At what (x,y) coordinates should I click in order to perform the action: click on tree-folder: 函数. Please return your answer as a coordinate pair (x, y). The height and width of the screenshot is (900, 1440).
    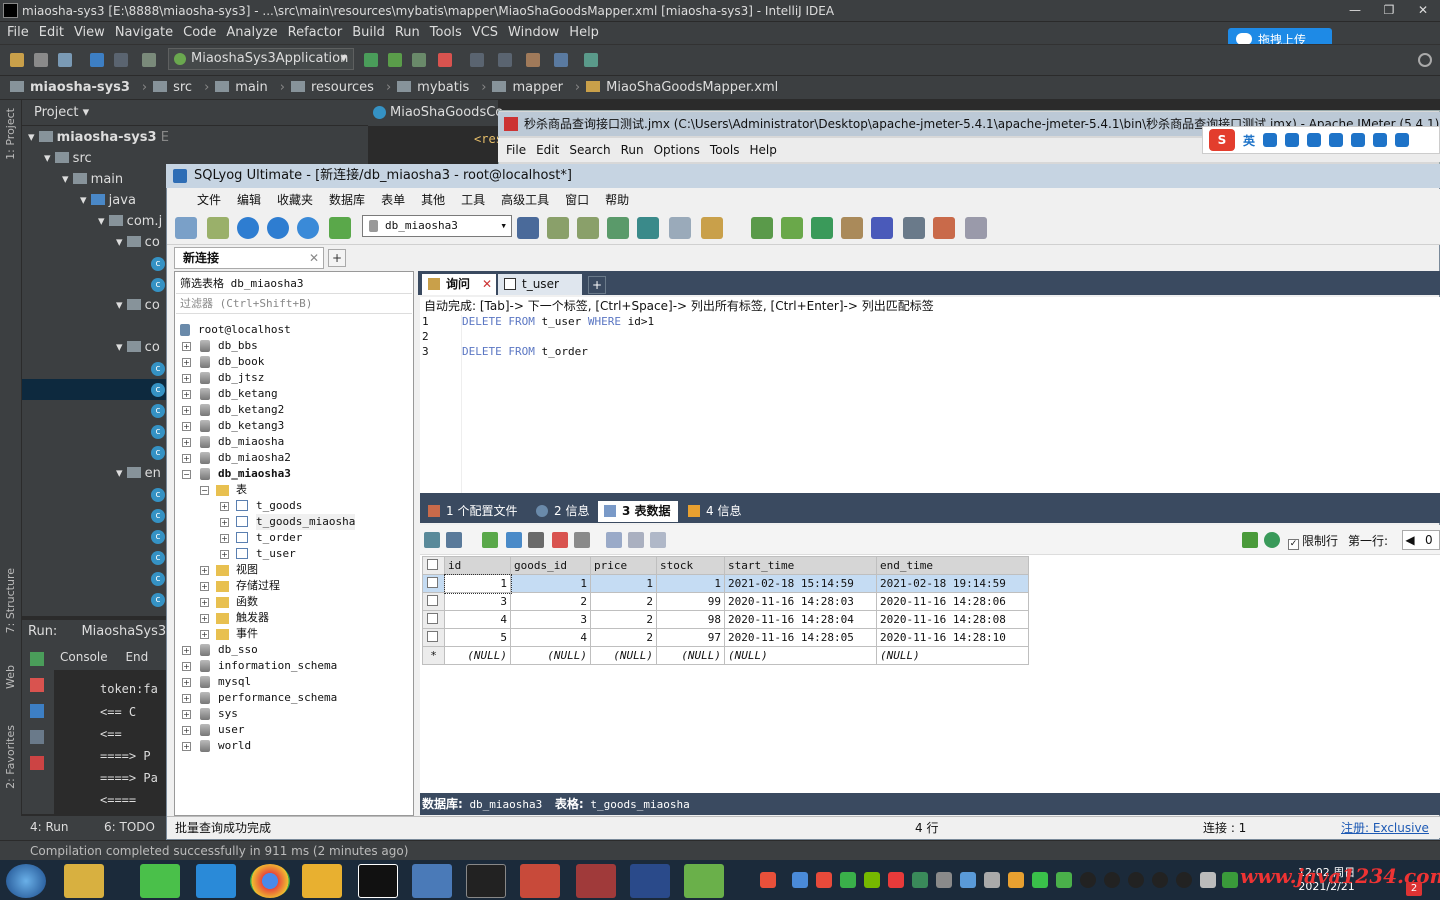
    Looking at the image, I should click on (247, 602).